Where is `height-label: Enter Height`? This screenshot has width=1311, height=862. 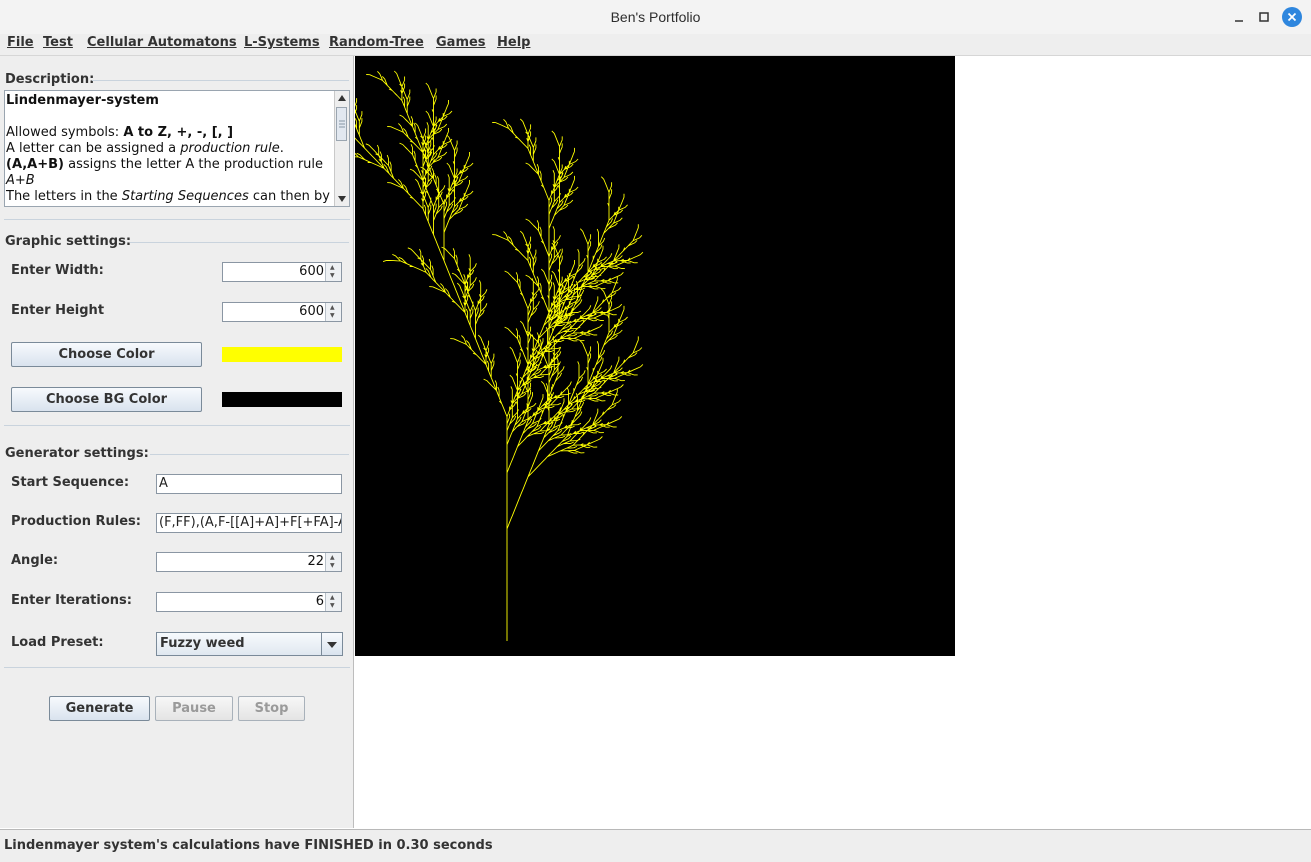
height-label: Enter Height is located at coordinates (58, 310).